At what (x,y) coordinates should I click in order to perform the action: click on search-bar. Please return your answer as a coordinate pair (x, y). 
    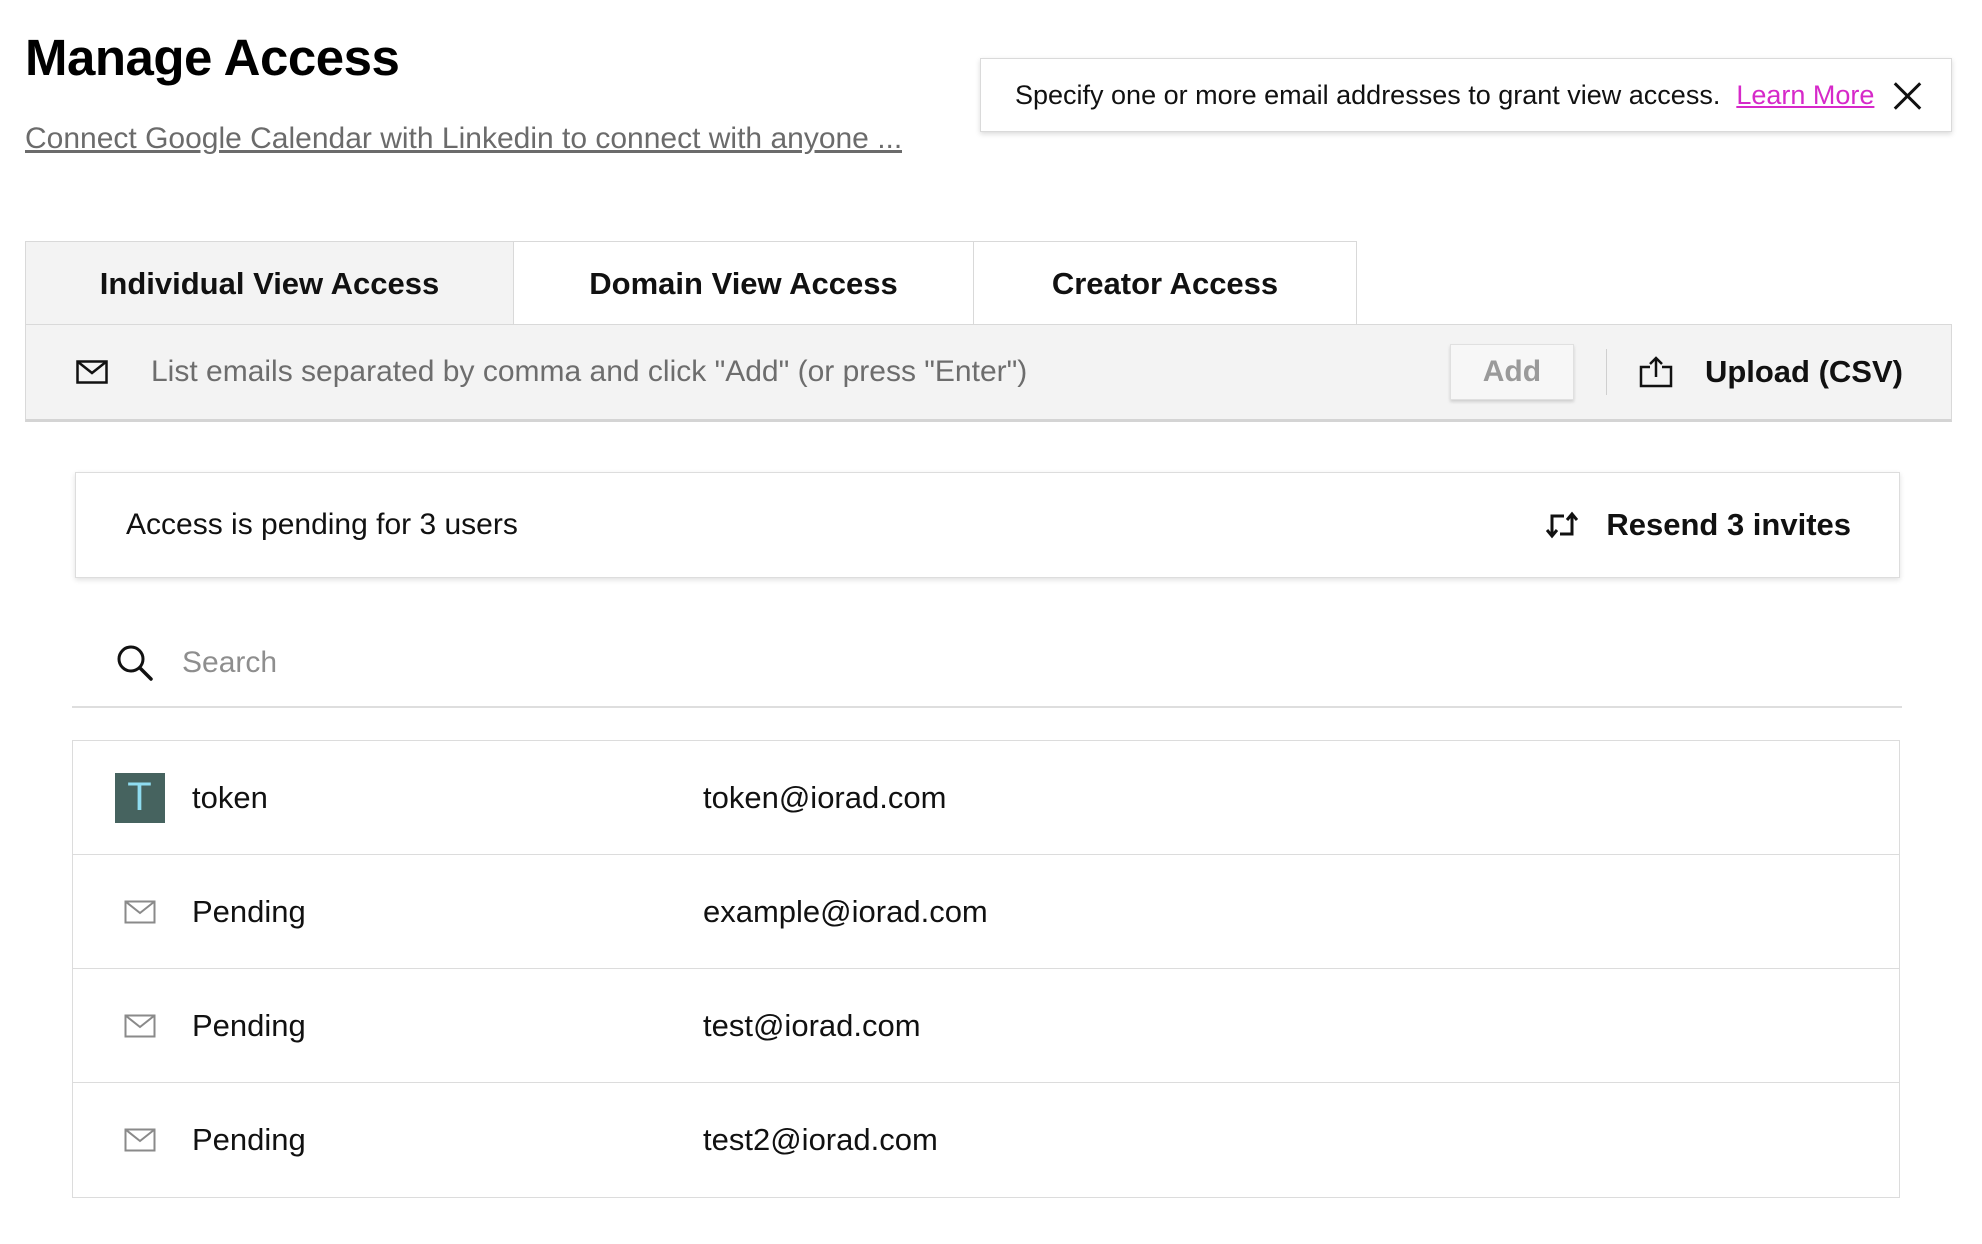
    Looking at the image, I should click on (987, 664).